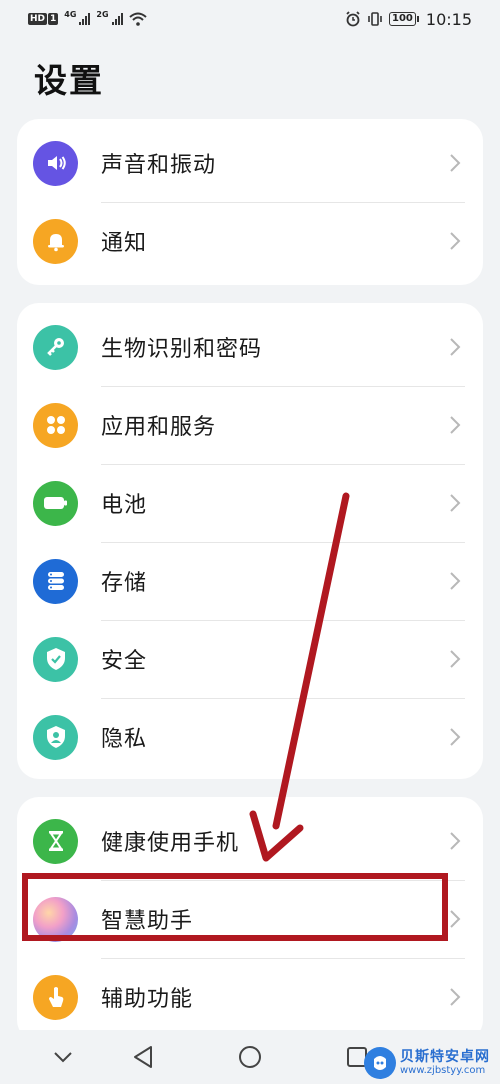  Describe the element at coordinates (182, 349) in the screenshot. I see `settings-item-label: 生物识别和密码` at that location.